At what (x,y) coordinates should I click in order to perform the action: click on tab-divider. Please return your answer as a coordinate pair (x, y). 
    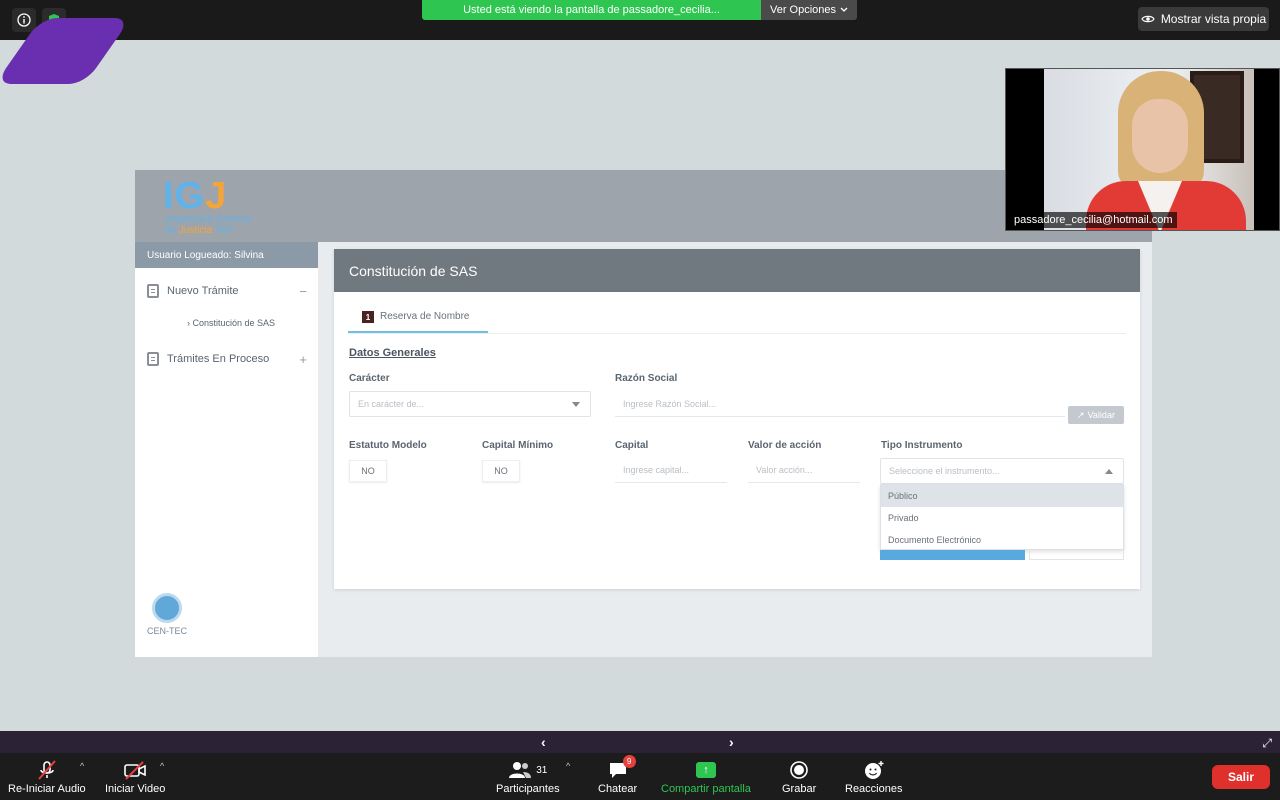
    Looking at the image, I should click on (737, 333).